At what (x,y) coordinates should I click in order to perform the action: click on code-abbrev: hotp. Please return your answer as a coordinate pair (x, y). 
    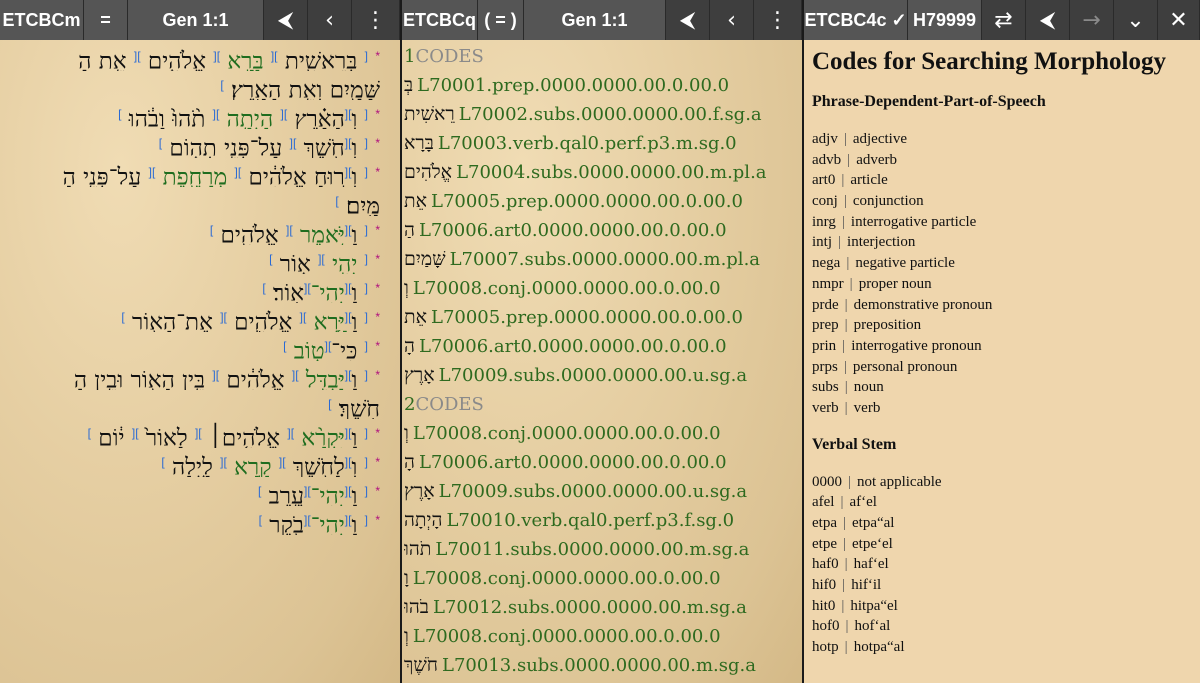
    Looking at the image, I should click on (825, 647).